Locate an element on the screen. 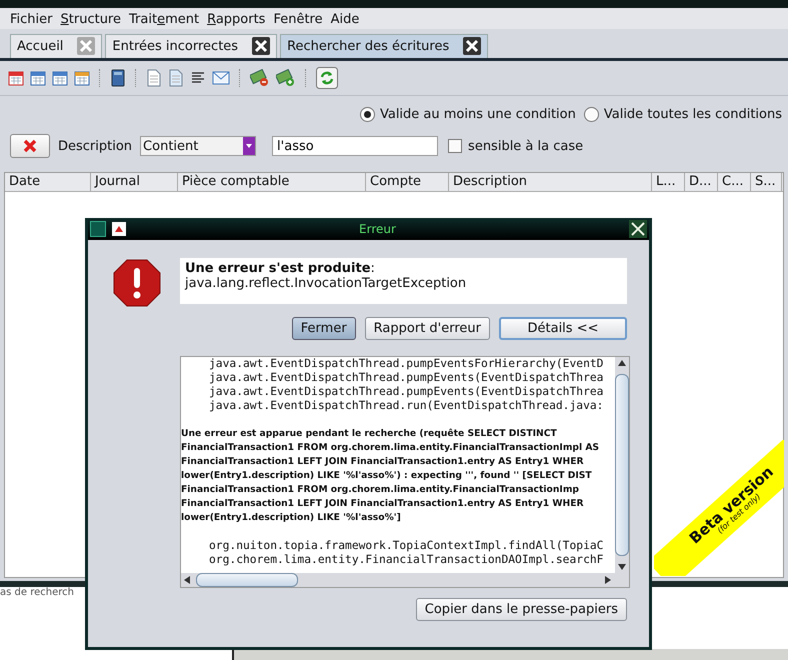 This screenshot has height=660, width=788. search-field: l'asso is located at coordinates (355, 146).